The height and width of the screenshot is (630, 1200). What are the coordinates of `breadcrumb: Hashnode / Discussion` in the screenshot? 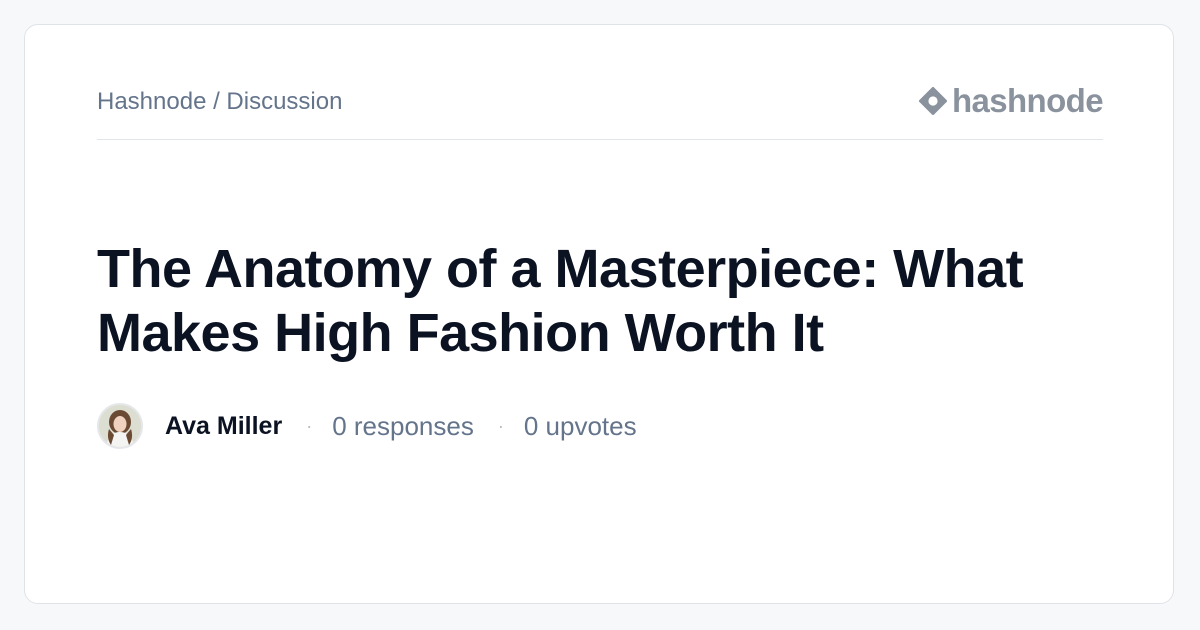 It's located at (219, 102).